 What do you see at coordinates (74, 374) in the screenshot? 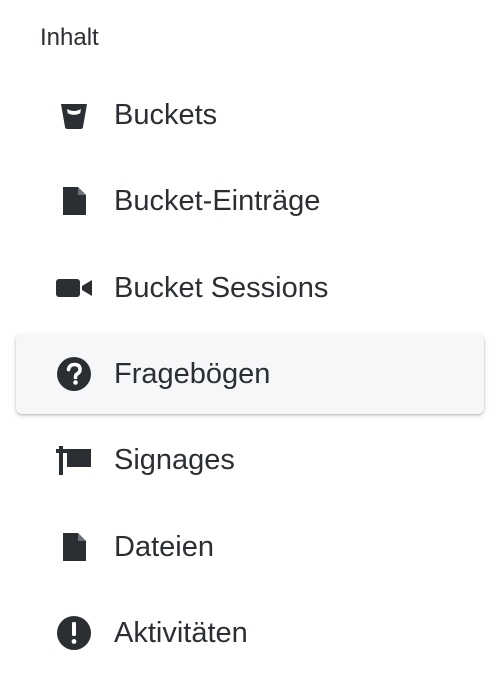
I see `question-circle-icon` at bounding box center [74, 374].